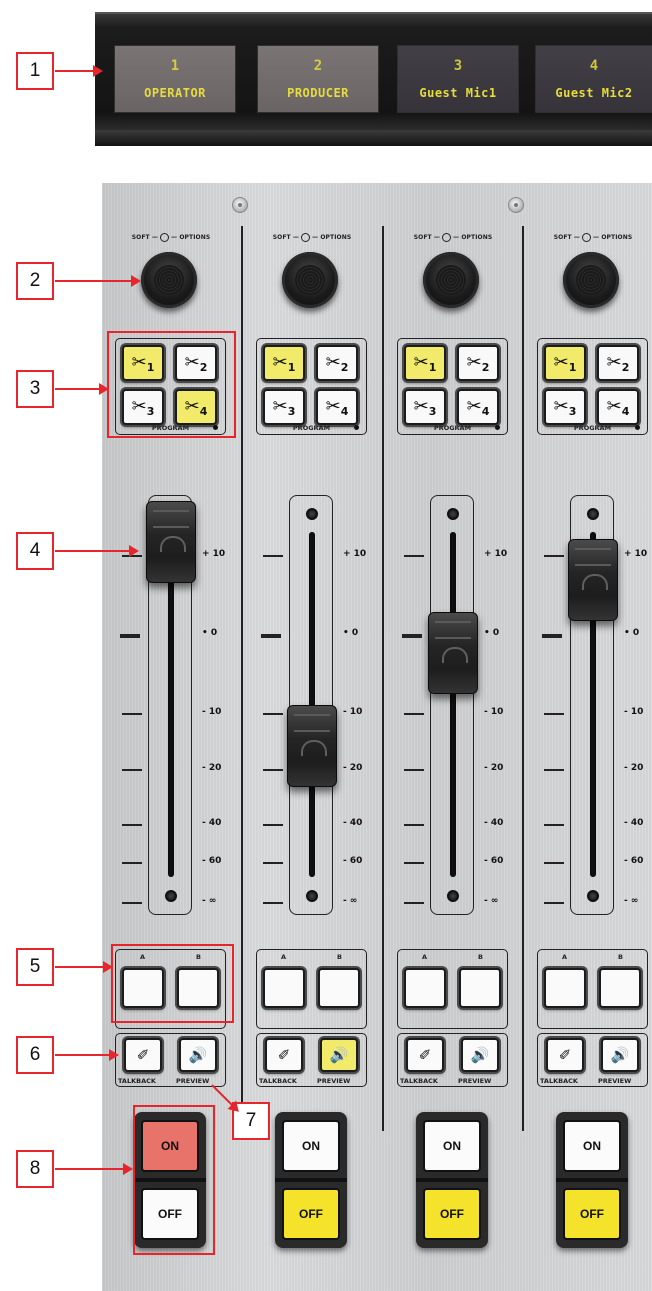 Image resolution: width=652 pixels, height=1291 pixels. Describe the element at coordinates (594, 66) in the screenshot. I see `display-number: 4` at that location.